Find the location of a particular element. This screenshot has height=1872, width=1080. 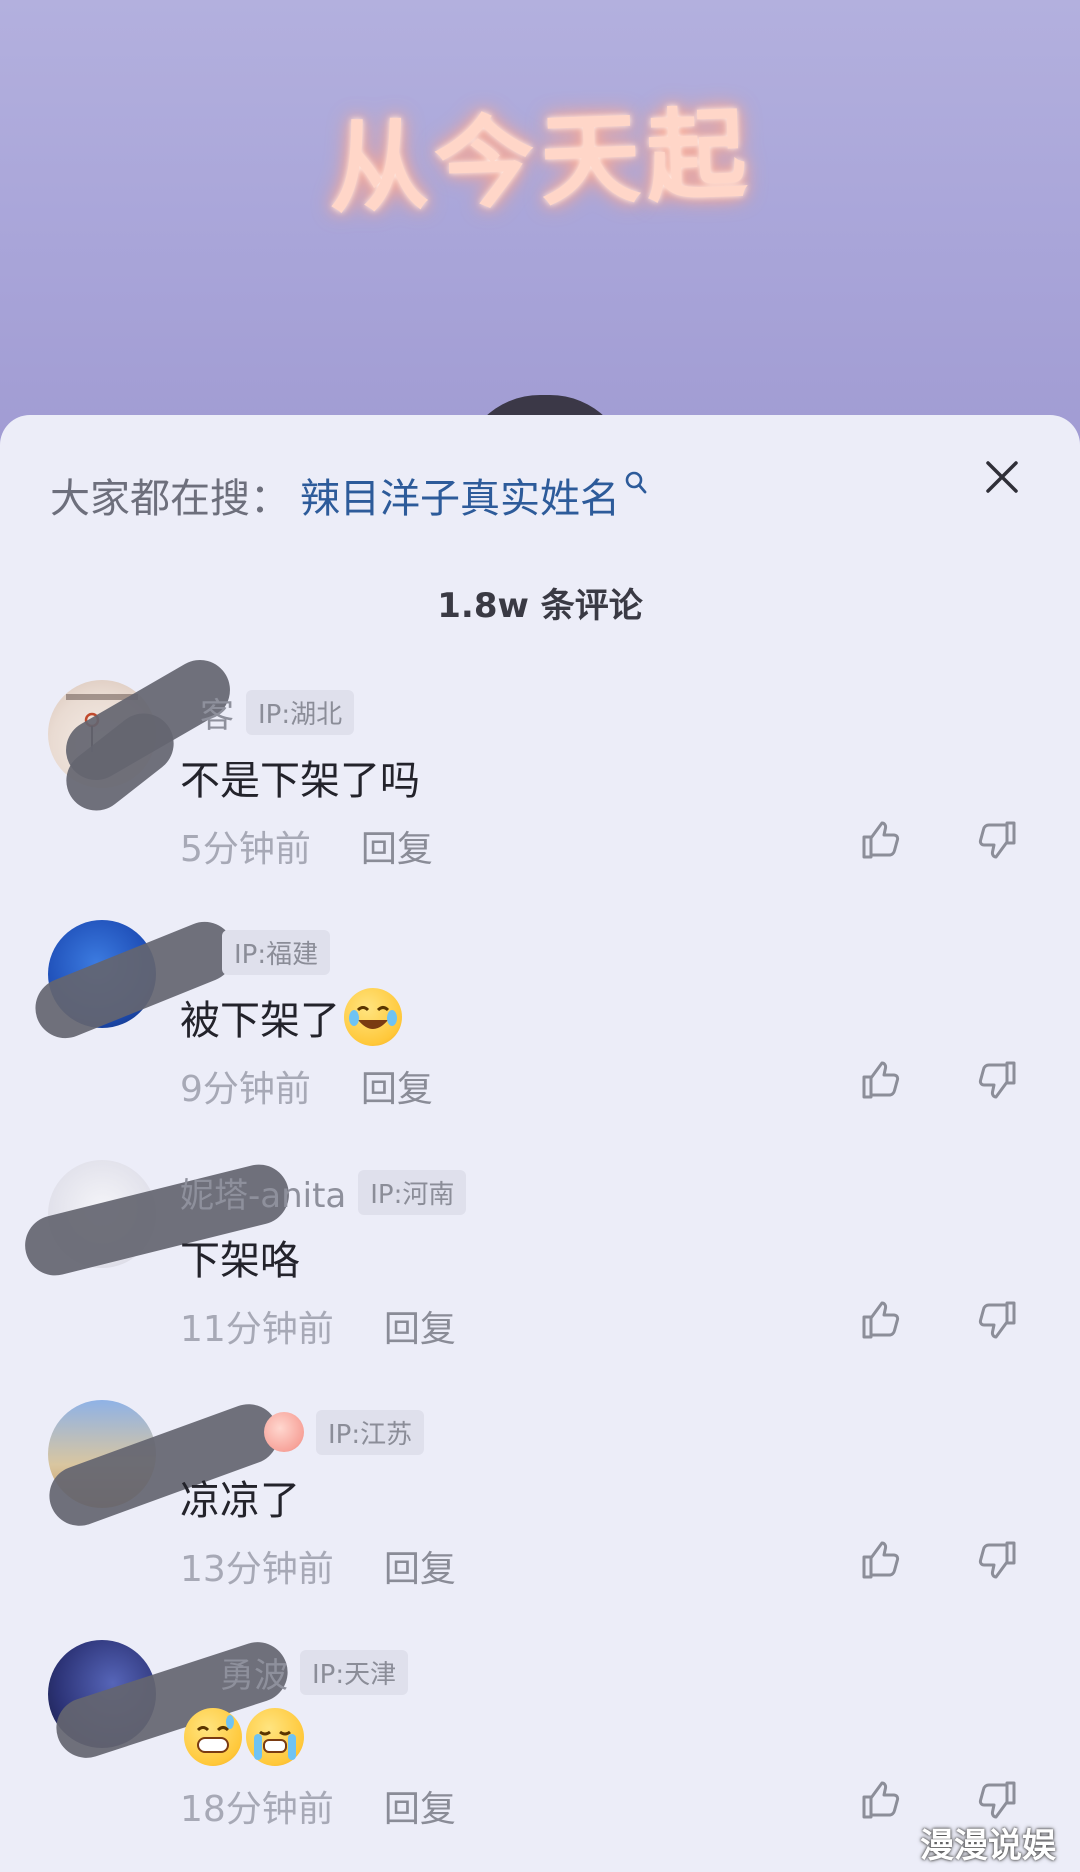

comment-item: IP:福建 被下架了 9分钟前 回复 is located at coordinates (540, 1036).